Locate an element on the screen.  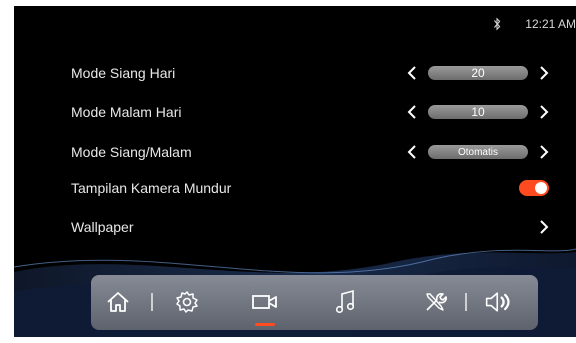
stepper-night-mode: 10 is located at coordinates (478, 112).